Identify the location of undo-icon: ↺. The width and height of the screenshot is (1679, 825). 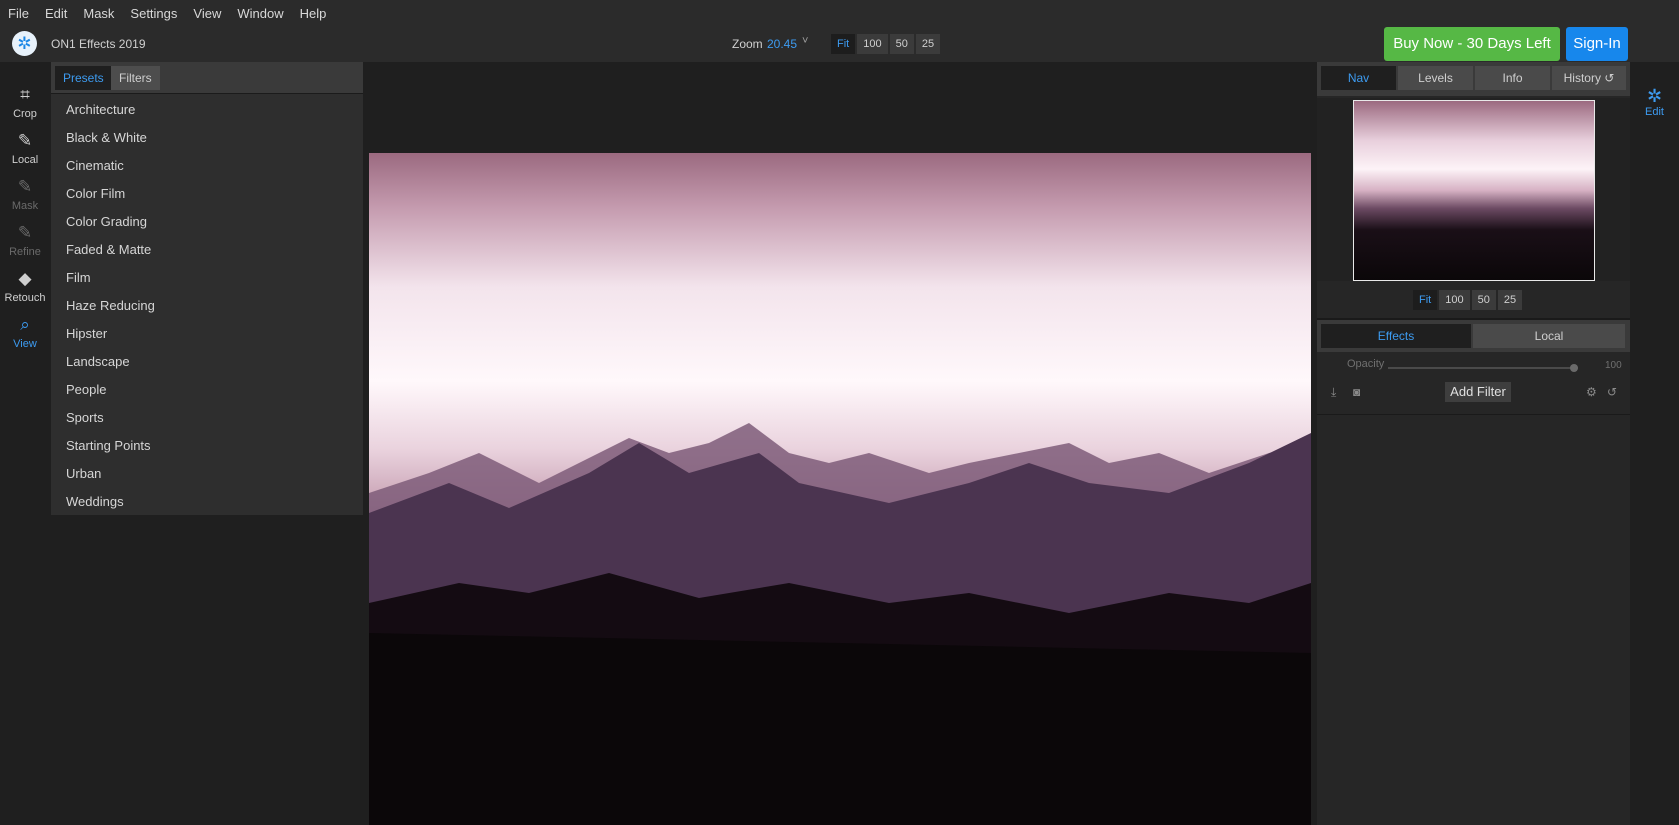
(1609, 78).